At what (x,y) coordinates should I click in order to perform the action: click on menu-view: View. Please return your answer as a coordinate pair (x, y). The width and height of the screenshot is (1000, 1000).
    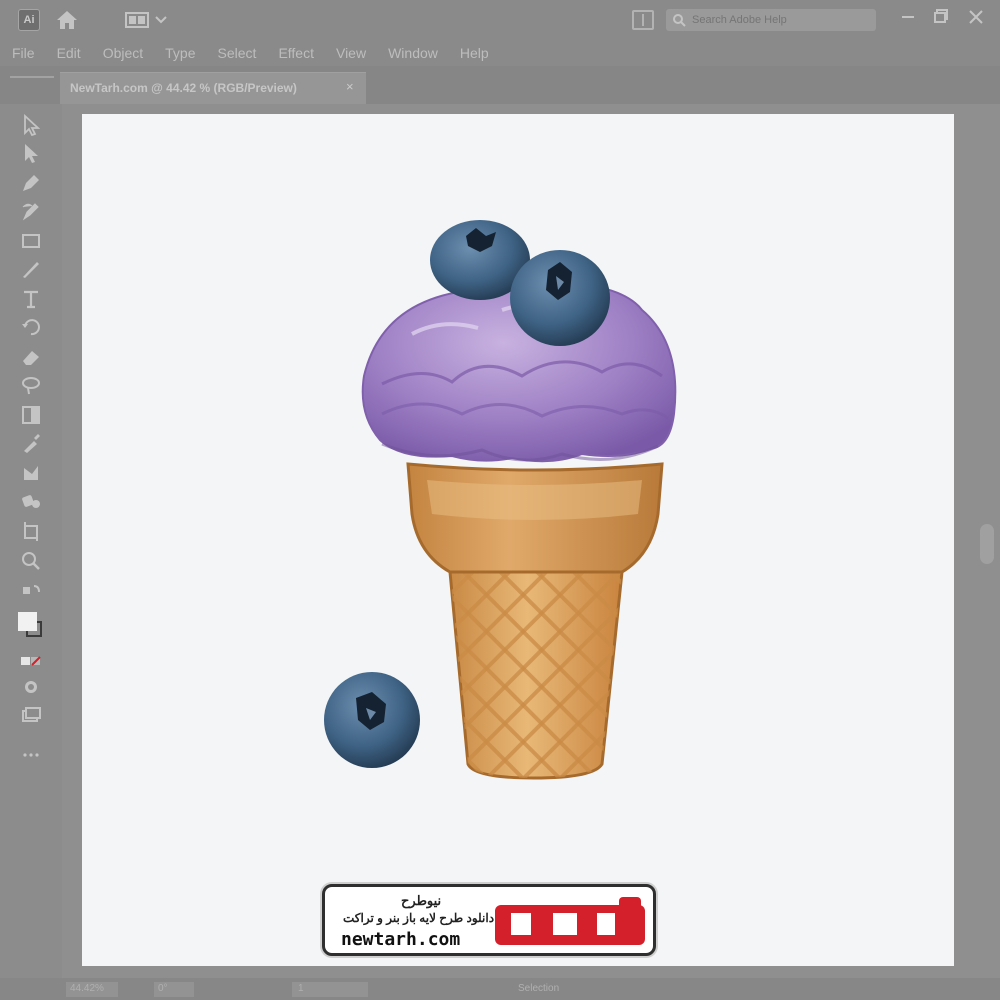
    Looking at the image, I should click on (351, 53).